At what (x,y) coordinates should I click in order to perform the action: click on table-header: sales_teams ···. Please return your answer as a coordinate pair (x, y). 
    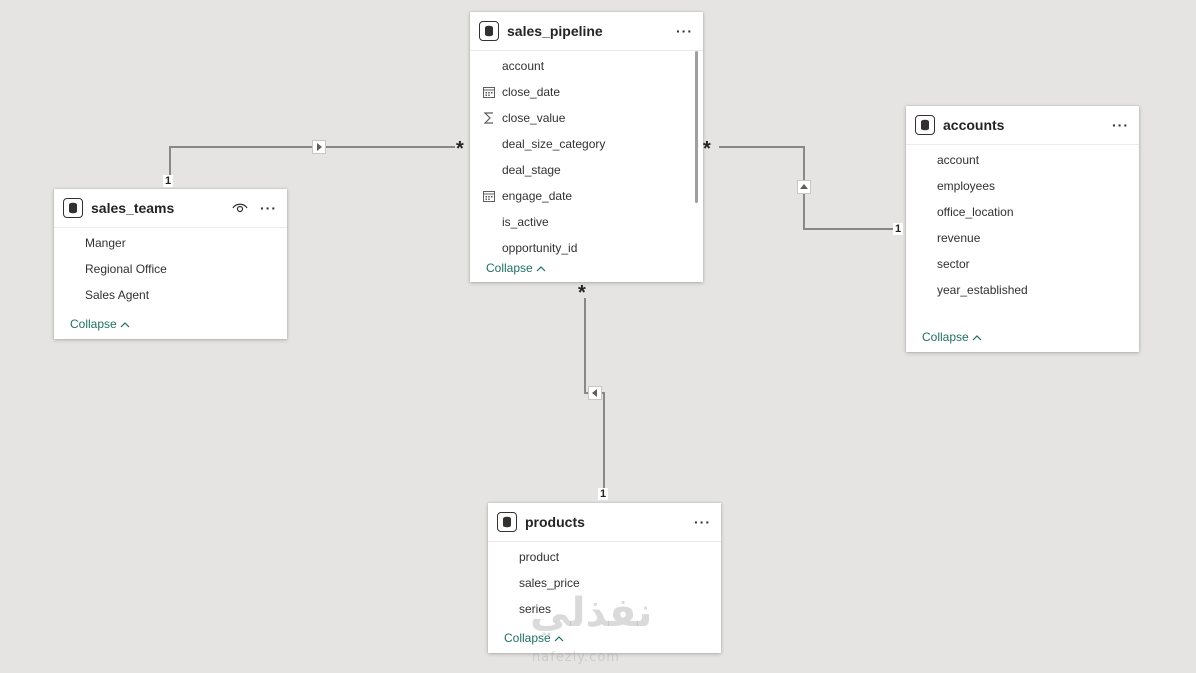
    Looking at the image, I should click on (170, 208).